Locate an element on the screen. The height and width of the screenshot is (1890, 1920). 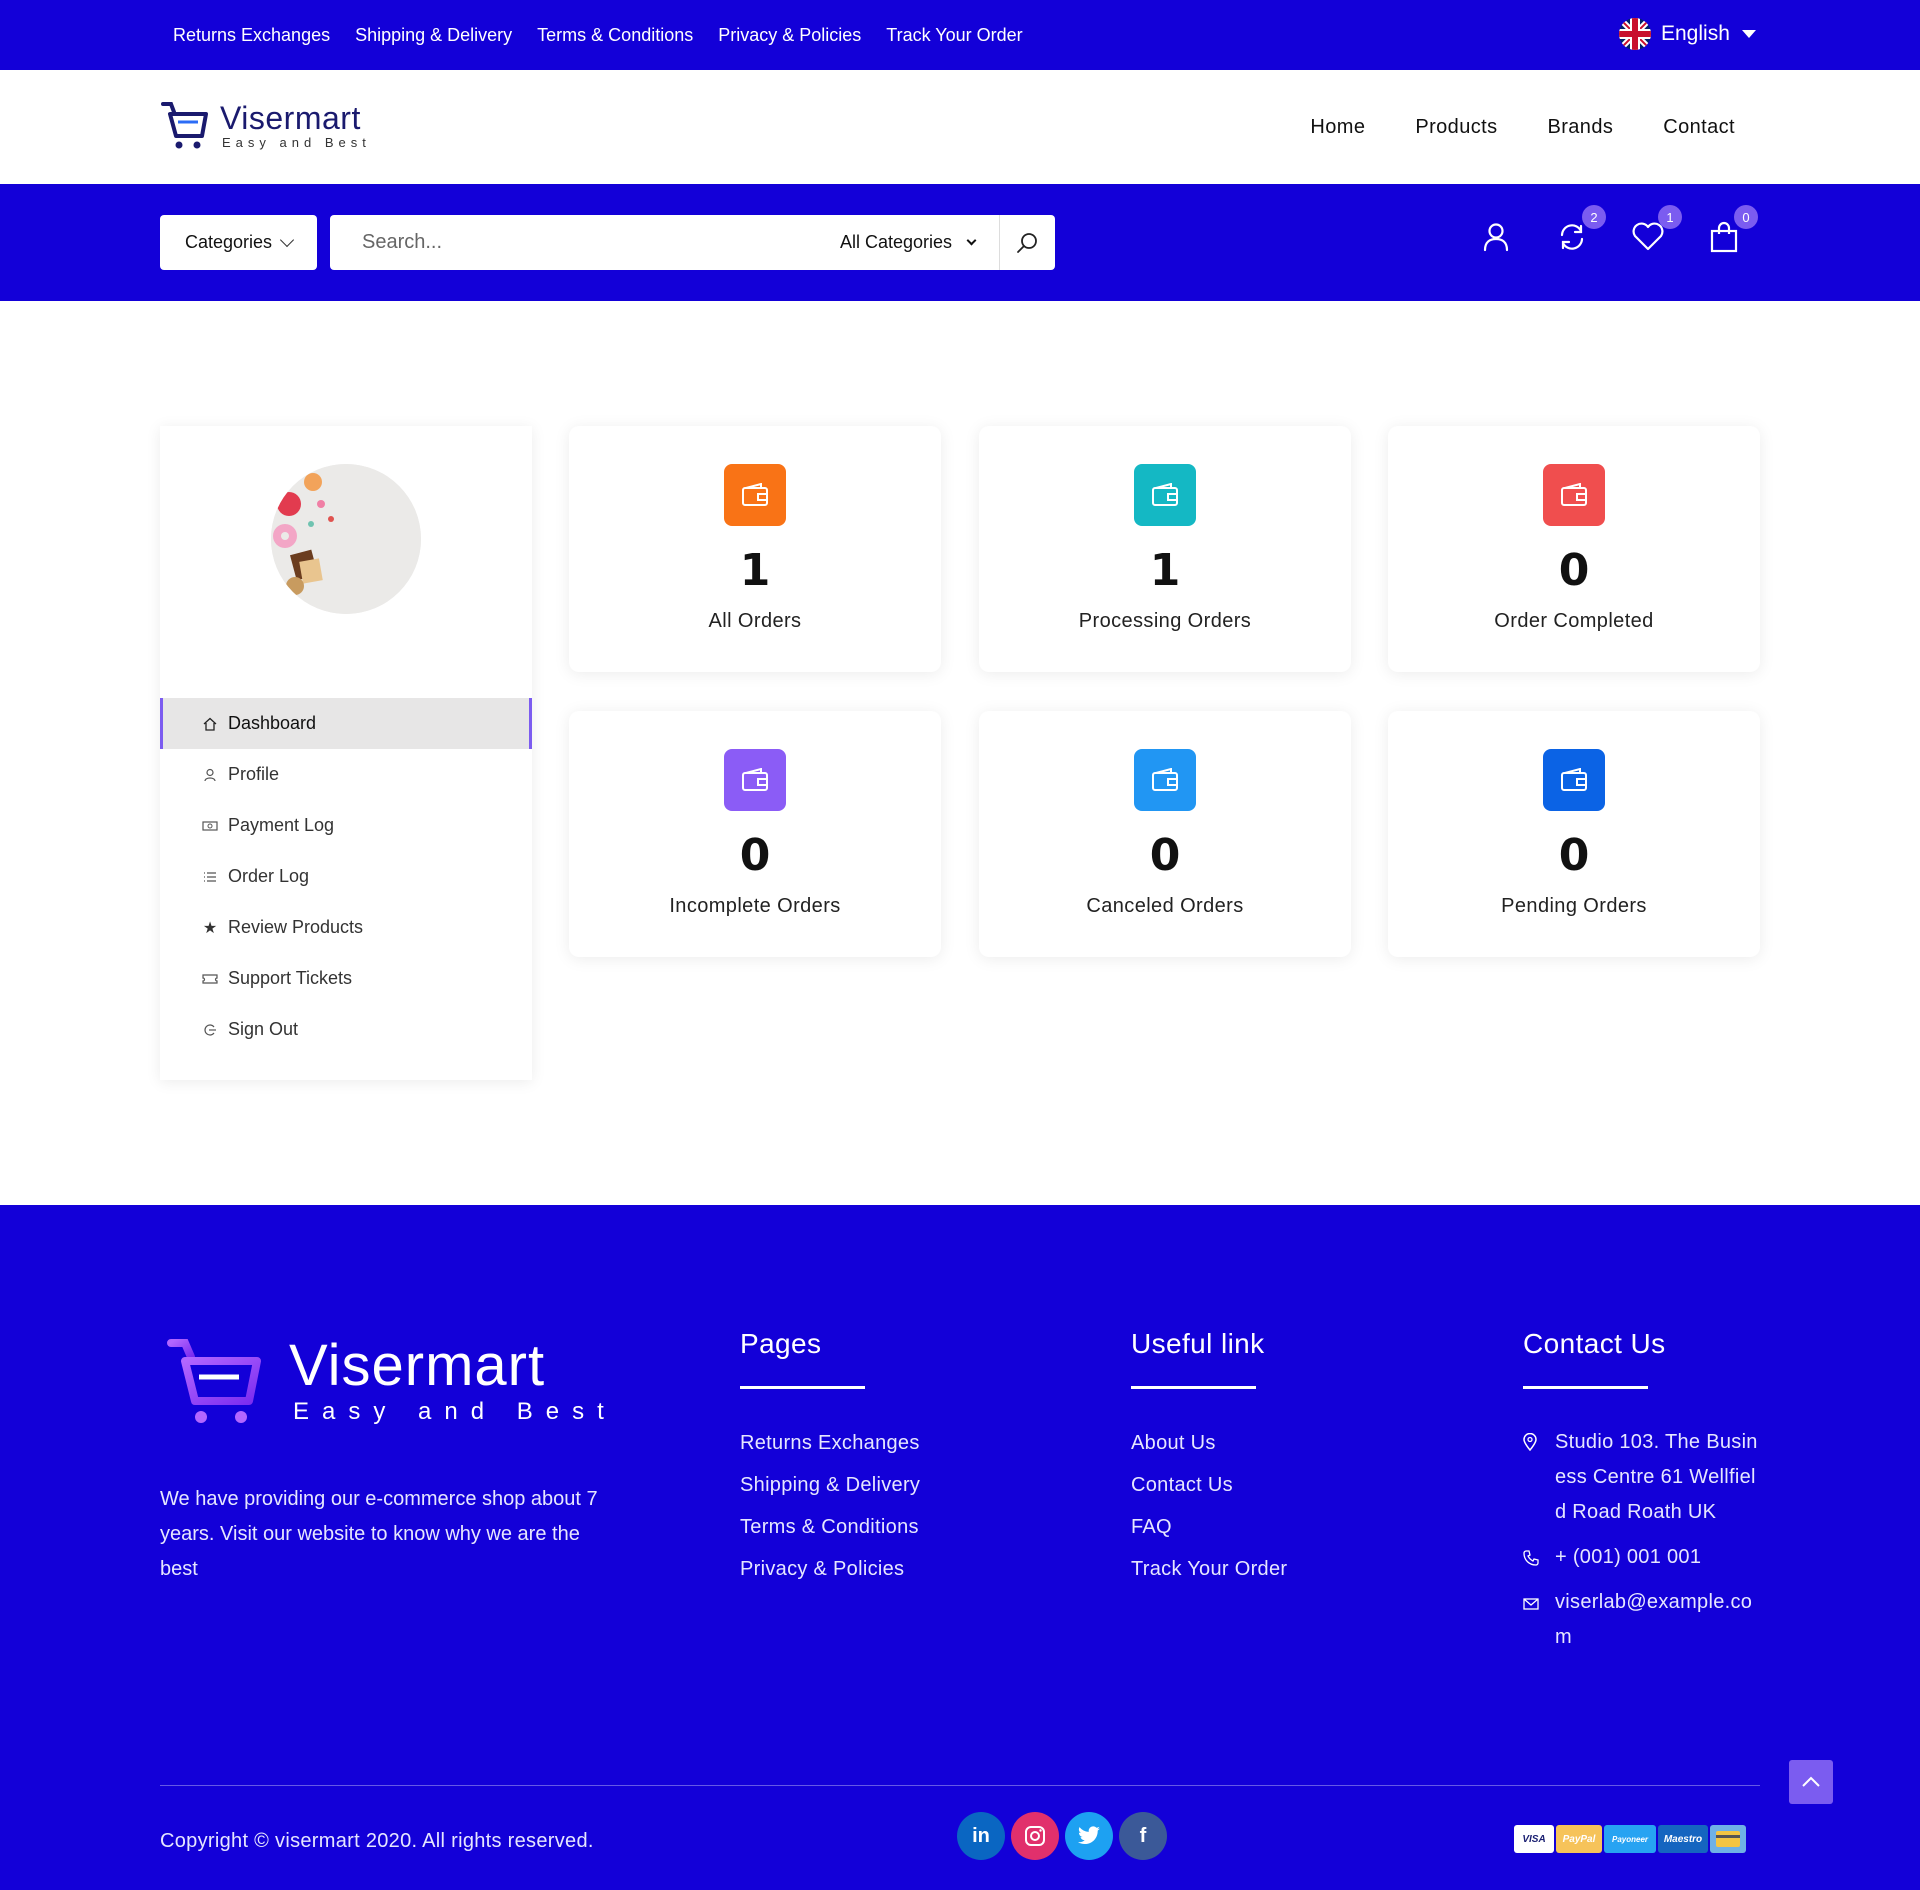
stat-card-incomplete-orders: 0 Incomplete Orders is located at coordinates (755, 834).